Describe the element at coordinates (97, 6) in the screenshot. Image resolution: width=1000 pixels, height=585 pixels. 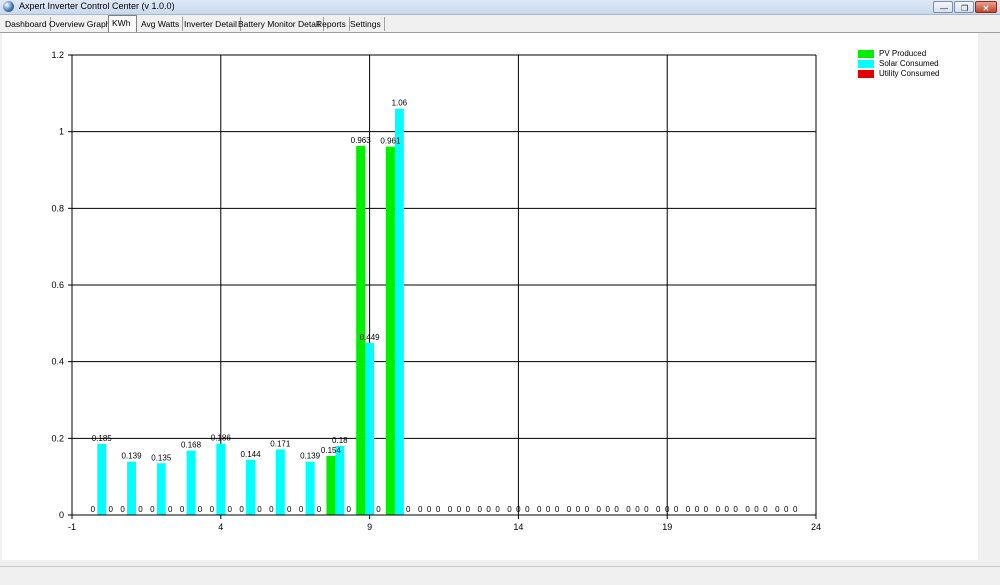
I see `window-title: Axpert Inverter Control Center (v 1.0.0)` at that location.